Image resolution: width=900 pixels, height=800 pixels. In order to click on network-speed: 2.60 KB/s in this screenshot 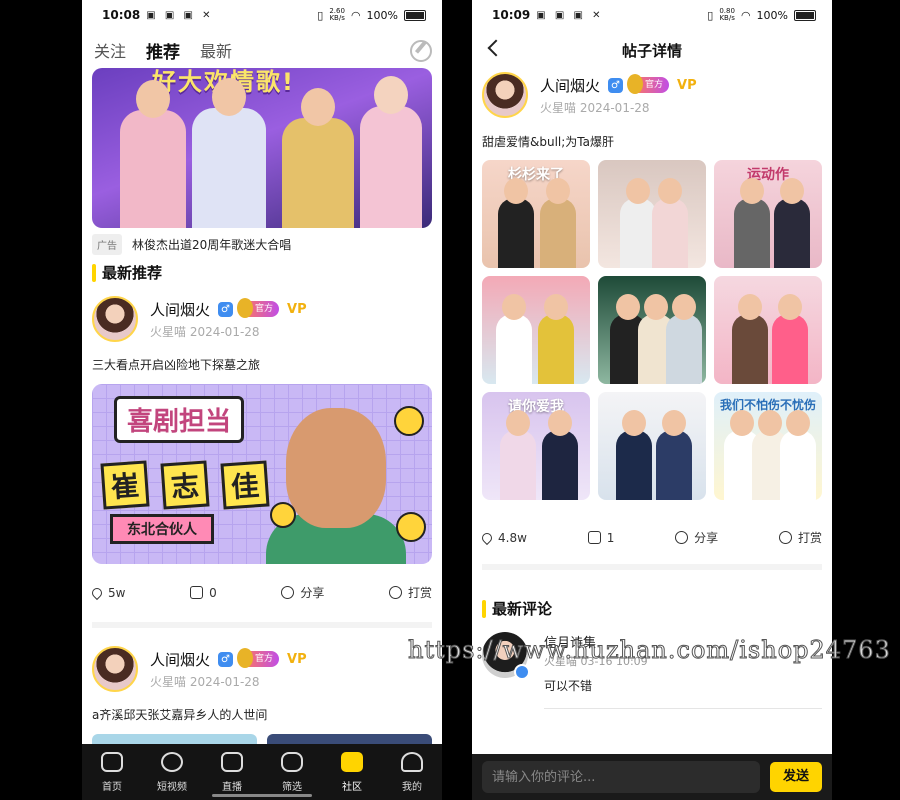, I will do `click(337, 14)`.